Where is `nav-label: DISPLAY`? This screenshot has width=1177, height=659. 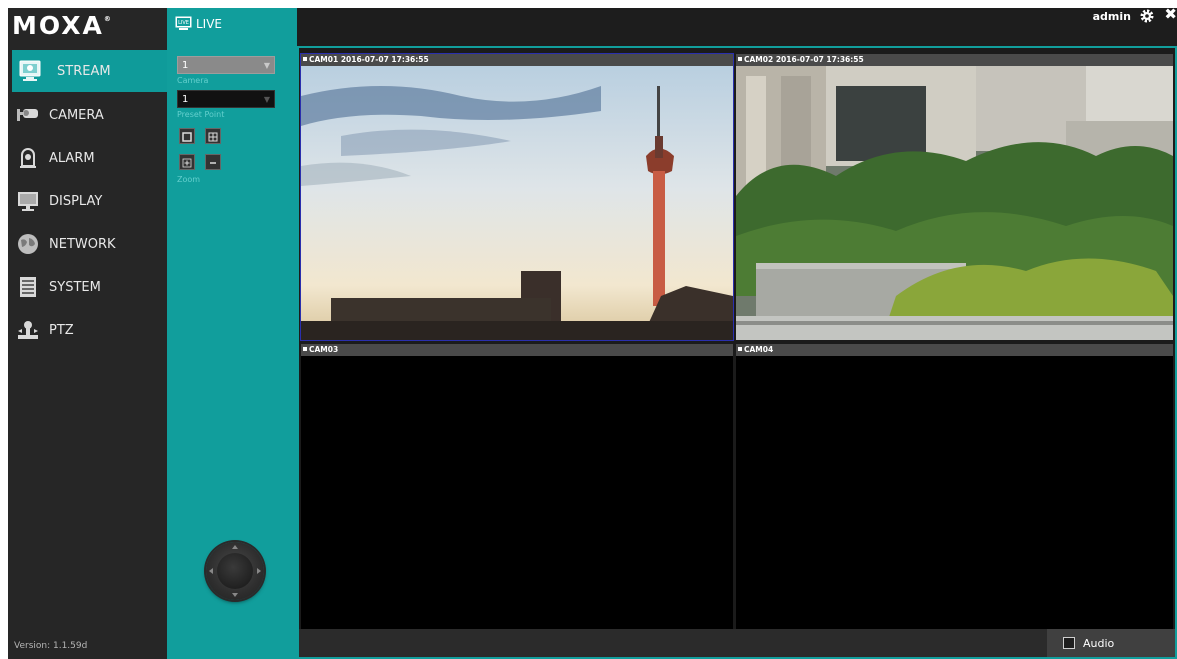 nav-label: DISPLAY is located at coordinates (76, 201).